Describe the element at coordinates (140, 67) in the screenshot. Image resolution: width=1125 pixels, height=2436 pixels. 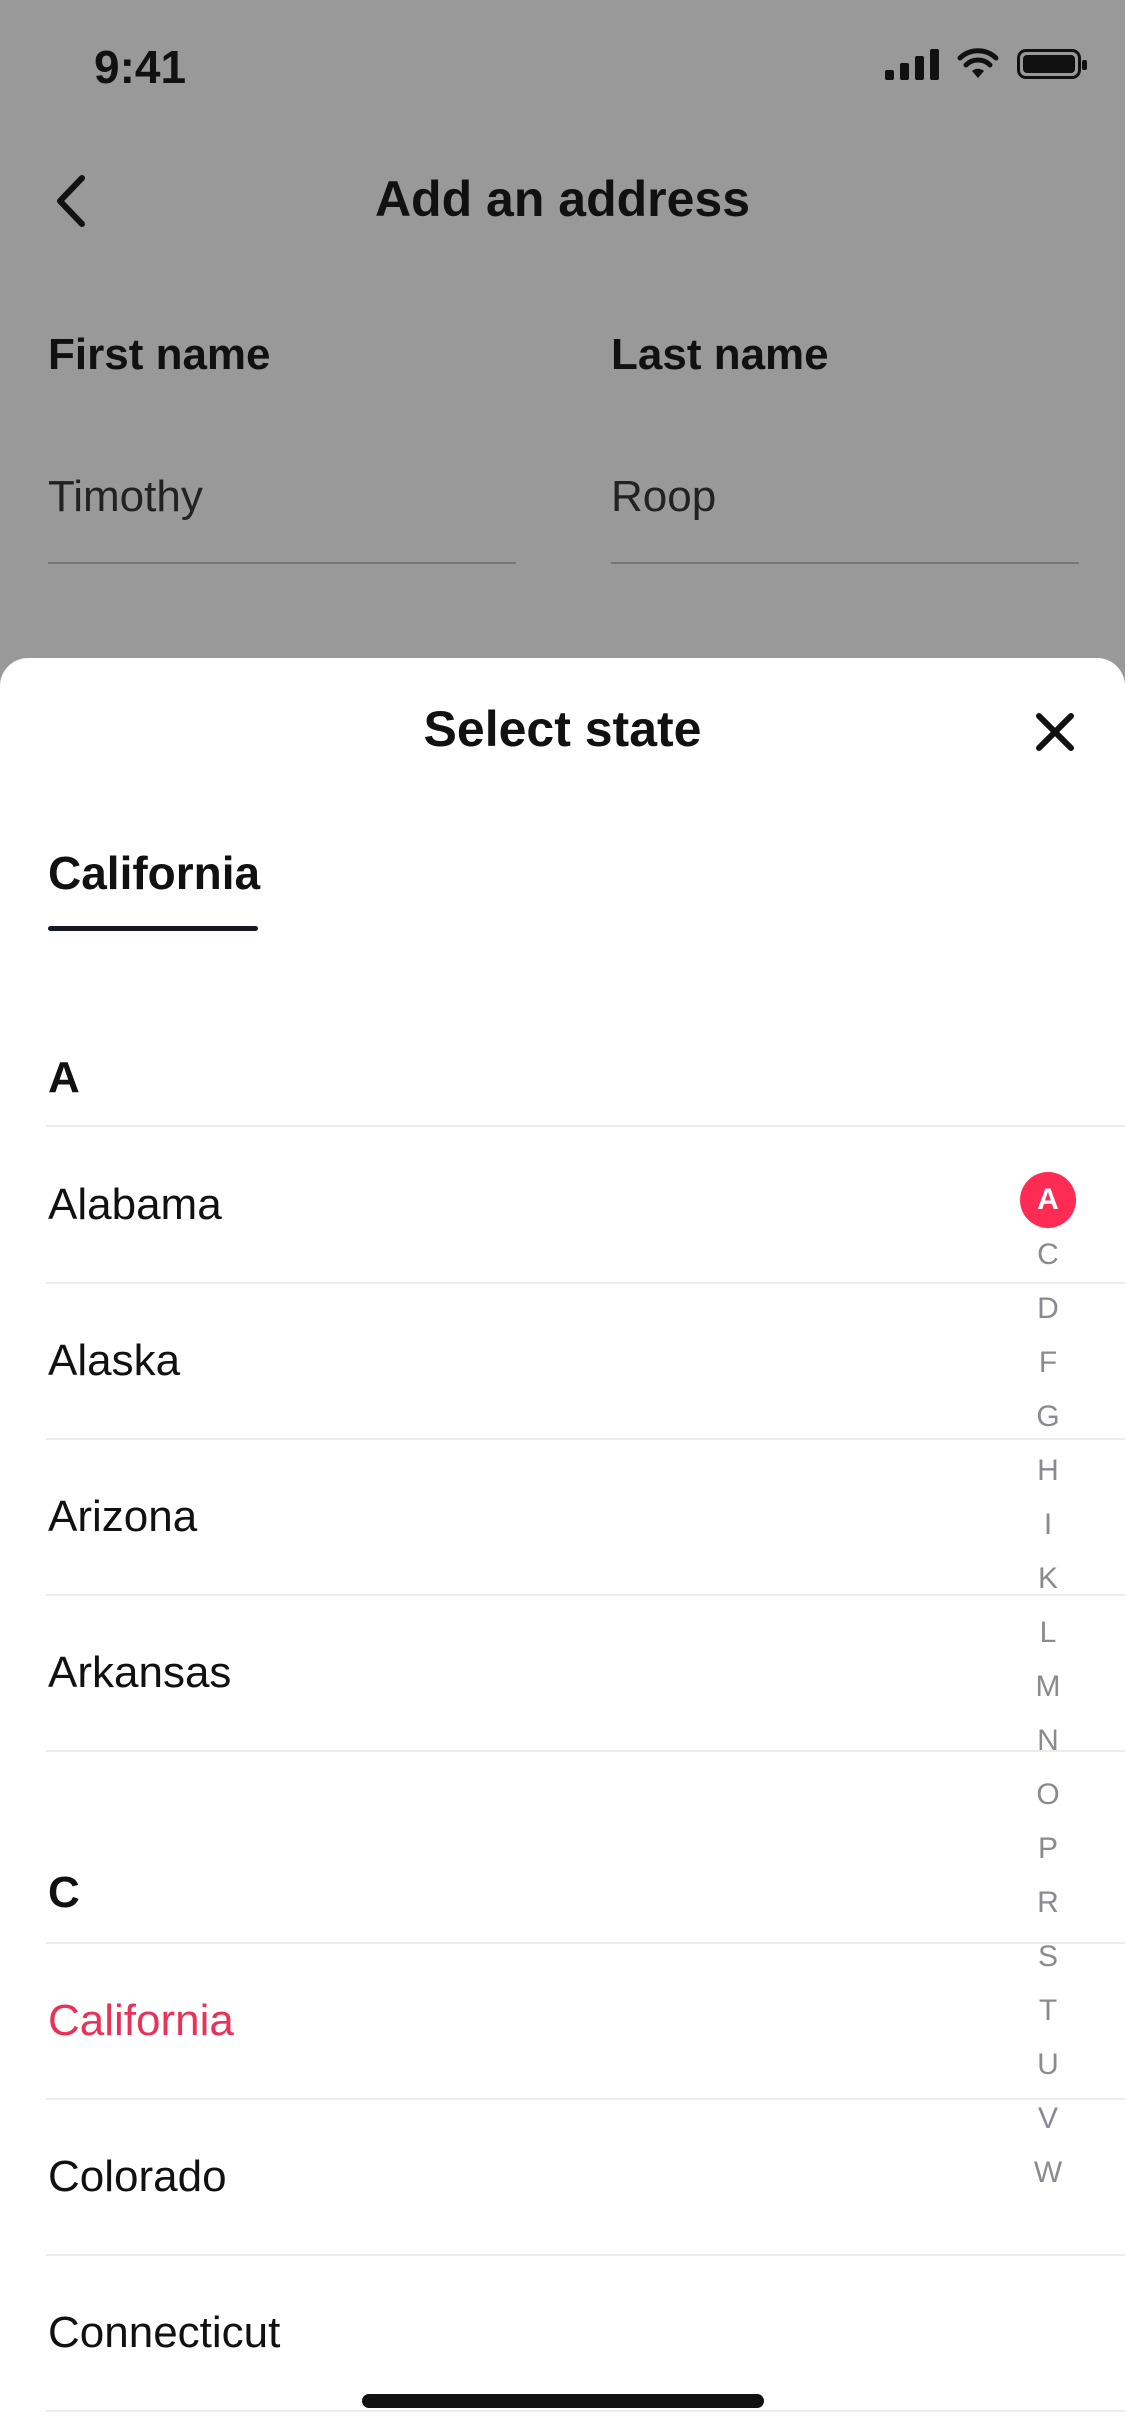
I see `status-time: 9:41` at that location.